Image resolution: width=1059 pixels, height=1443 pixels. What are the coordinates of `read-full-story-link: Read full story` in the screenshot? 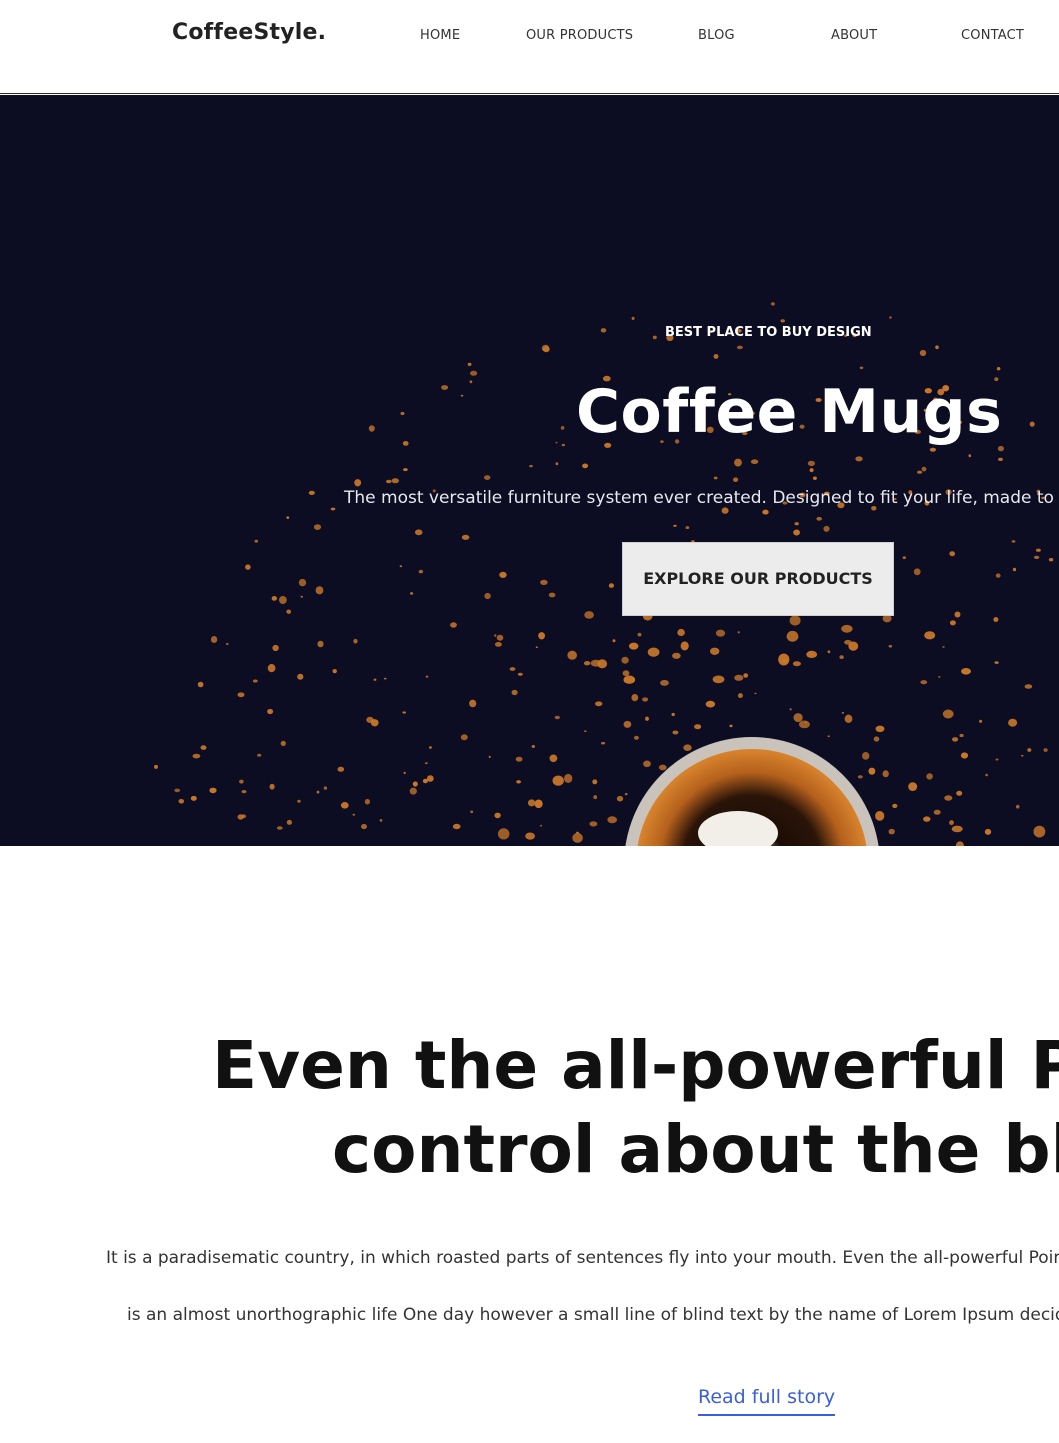 It's located at (767, 1401).